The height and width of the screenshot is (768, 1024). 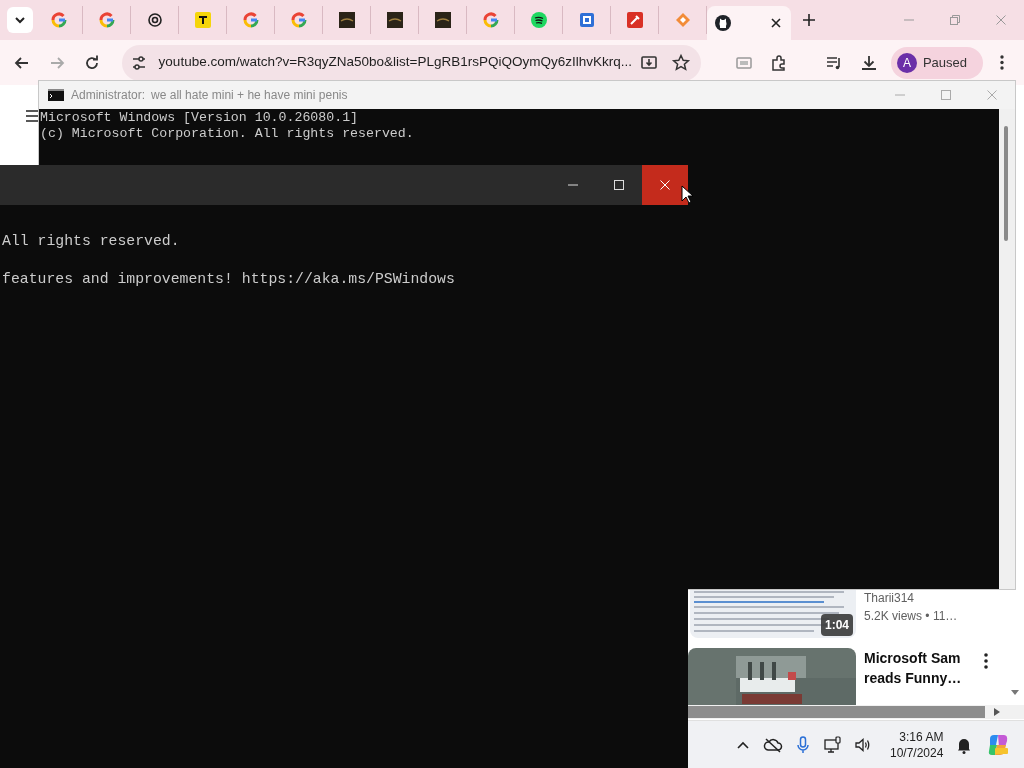 What do you see at coordinates (91, 241) in the screenshot?
I see `terminal-line: All rights reserved.` at bounding box center [91, 241].